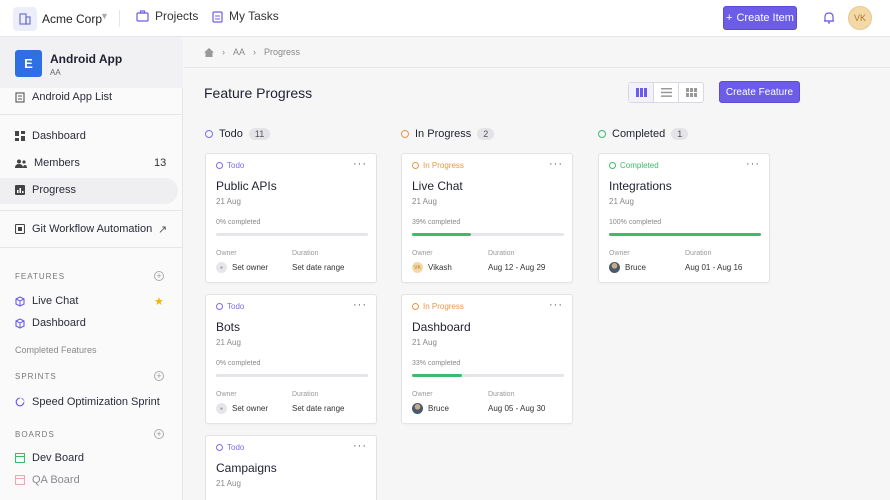 This screenshot has height=500, width=890. What do you see at coordinates (441, 327) in the screenshot?
I see `card-title: Dashboard` at bounding box center [441, 327].